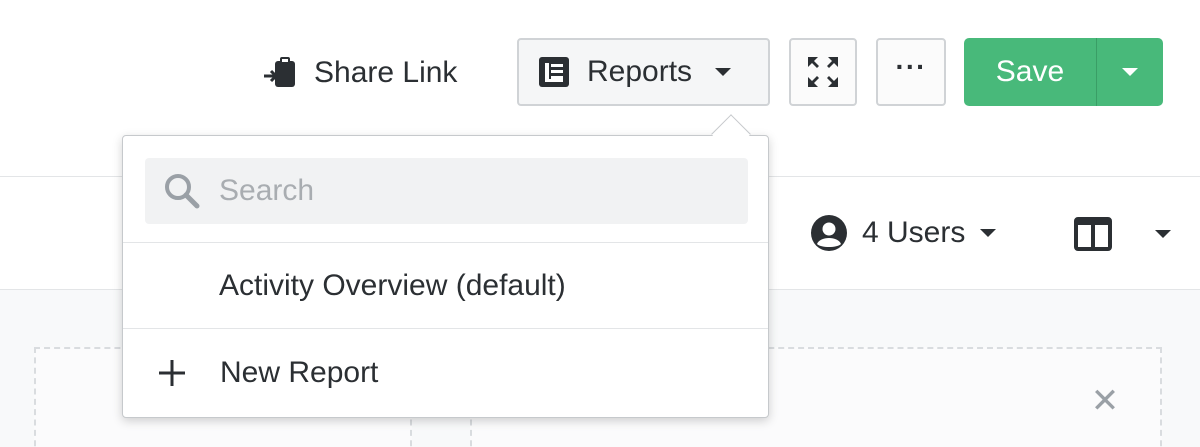 The height and width of the screenshot is (447, 1200). What do you see at coordinates (392, 285) in the screenshot?
I see `report-item-label: Activity Overview (default)` at bounding box center [392, 285].